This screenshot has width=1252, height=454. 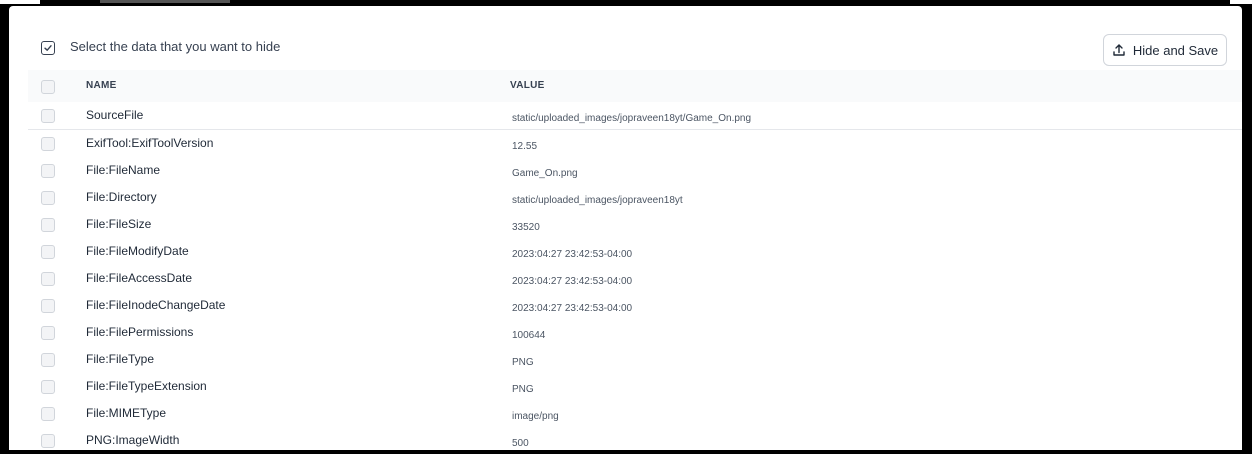 I want to click on table-row: File:FilePermissions 100644, so click(x=635, y=332).